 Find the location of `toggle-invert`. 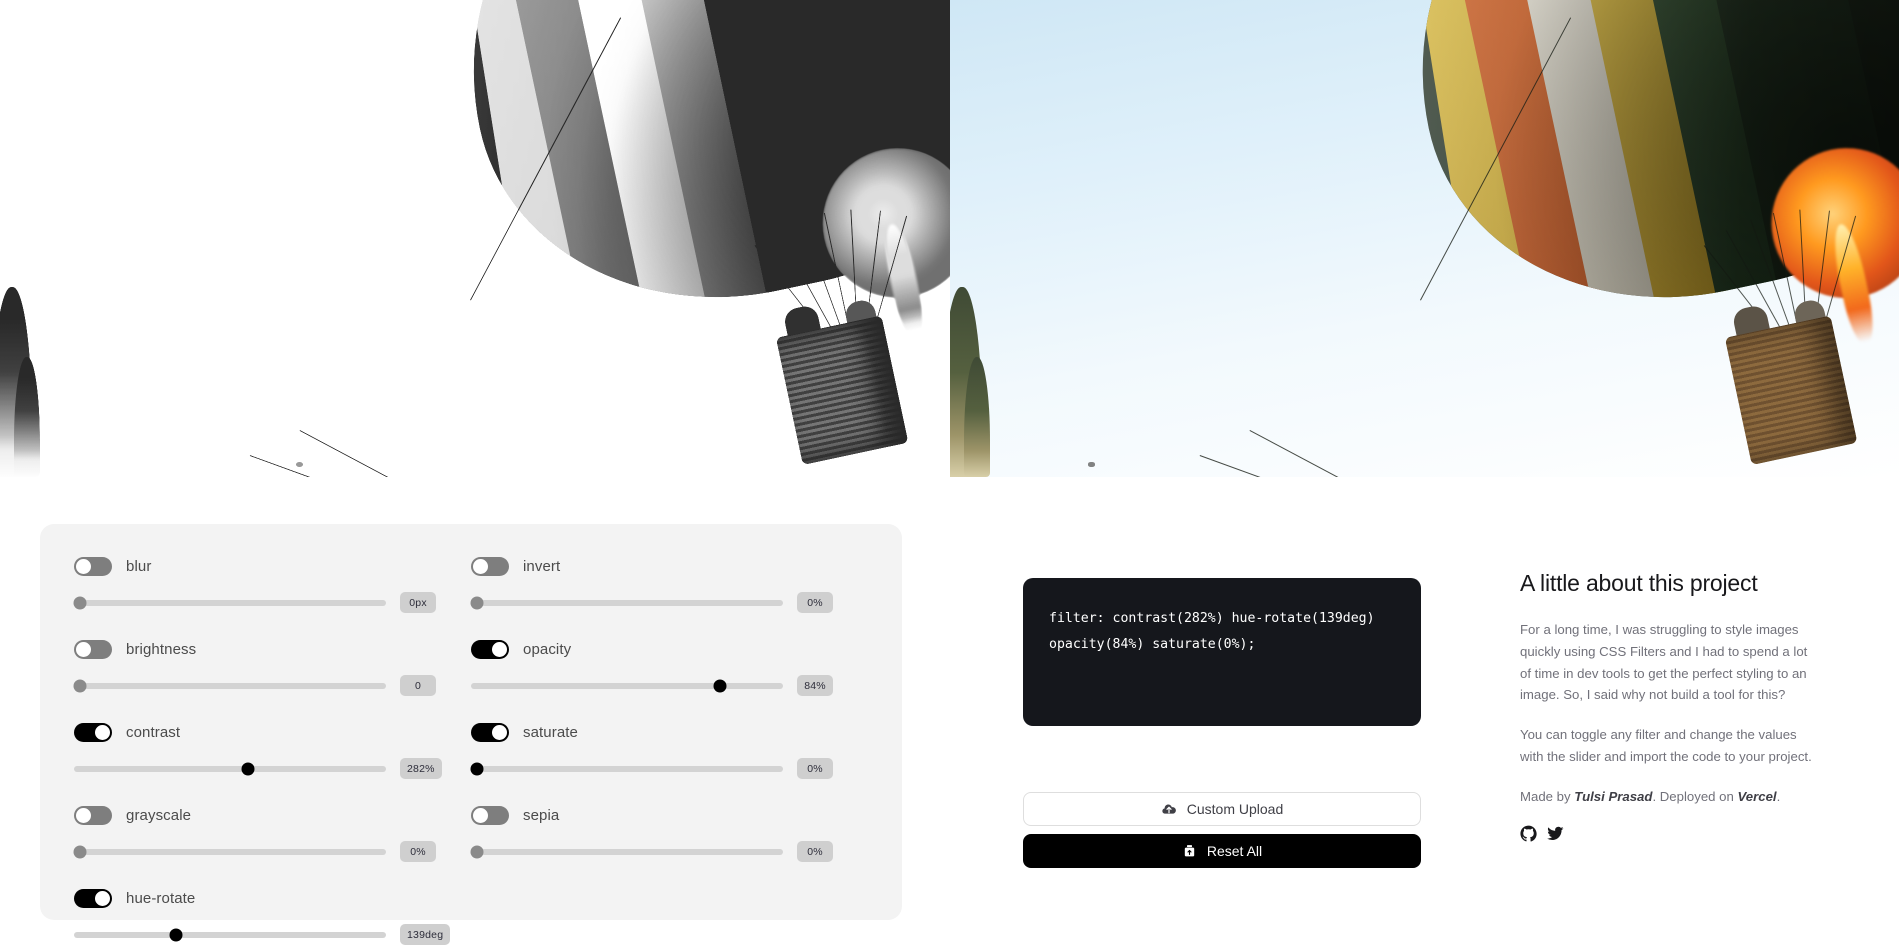

toggle-invert is located at coordinates (490, 566).